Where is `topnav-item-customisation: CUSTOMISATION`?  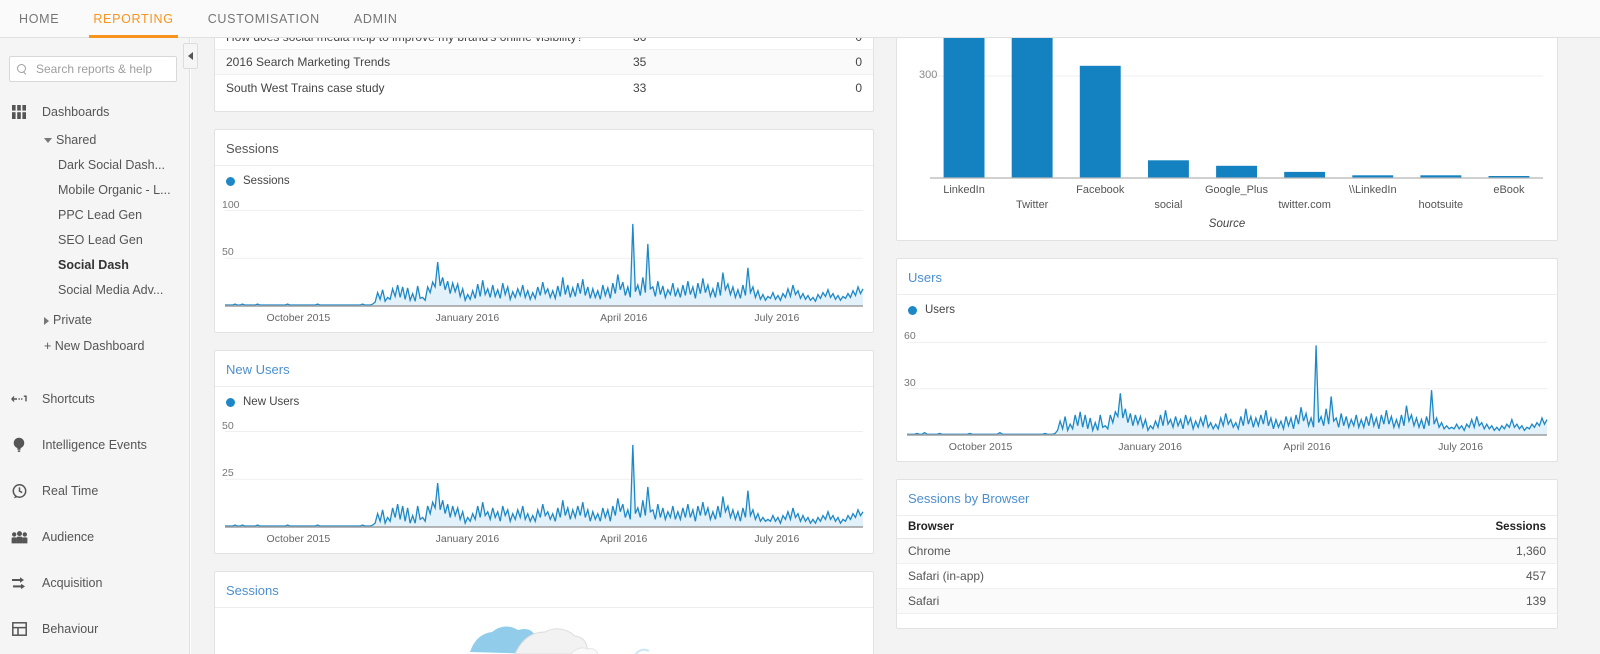 topnav-item-customisation: CUSTOMISATION is located at coordinates (264, 19).